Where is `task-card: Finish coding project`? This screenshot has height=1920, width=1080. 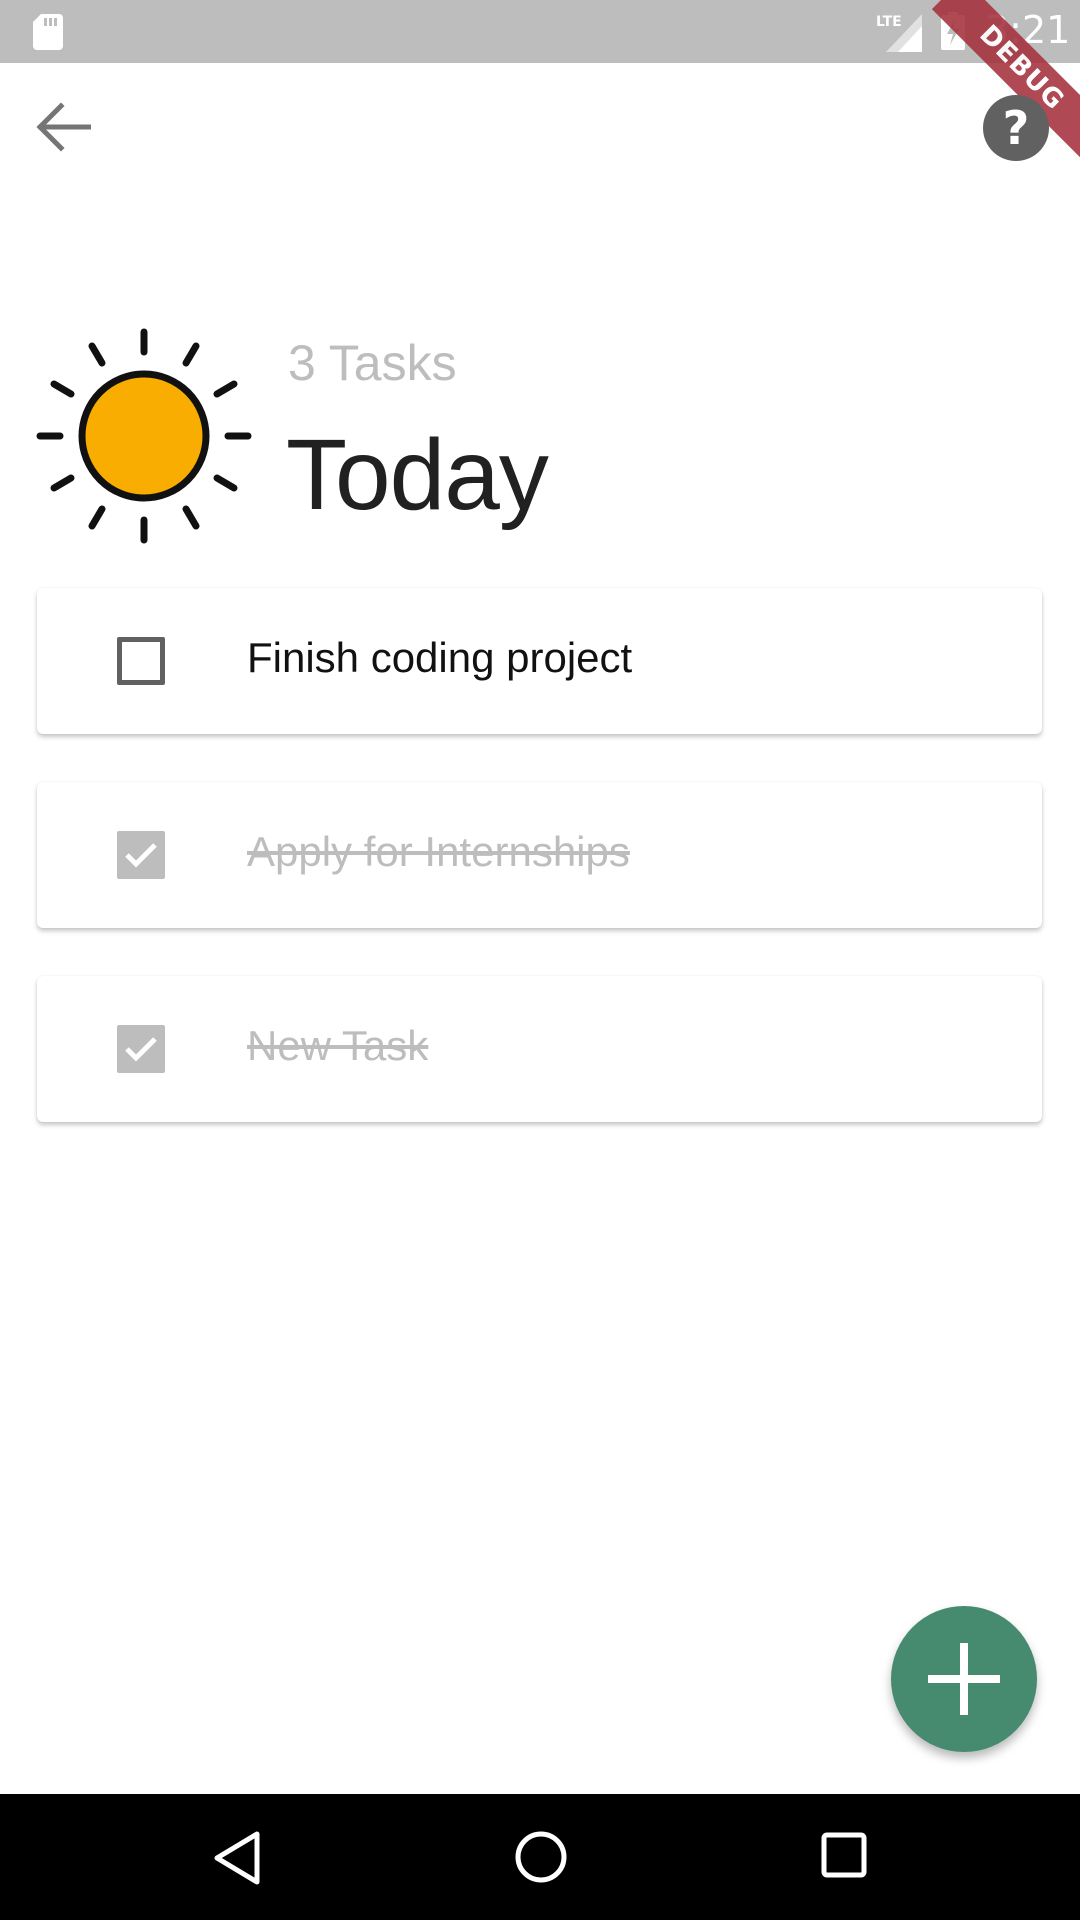
task-card: Finish coding project is located at coordinates (539, 661).